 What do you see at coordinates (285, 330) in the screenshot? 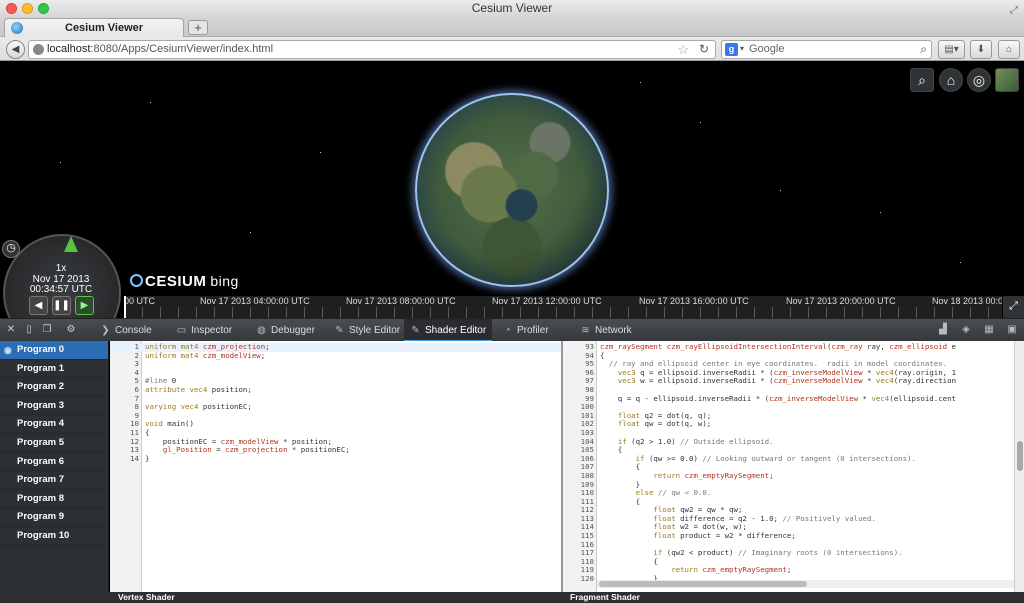
I see `tab-debugger: ◍ Debugger` at bounding box center [285, 330].